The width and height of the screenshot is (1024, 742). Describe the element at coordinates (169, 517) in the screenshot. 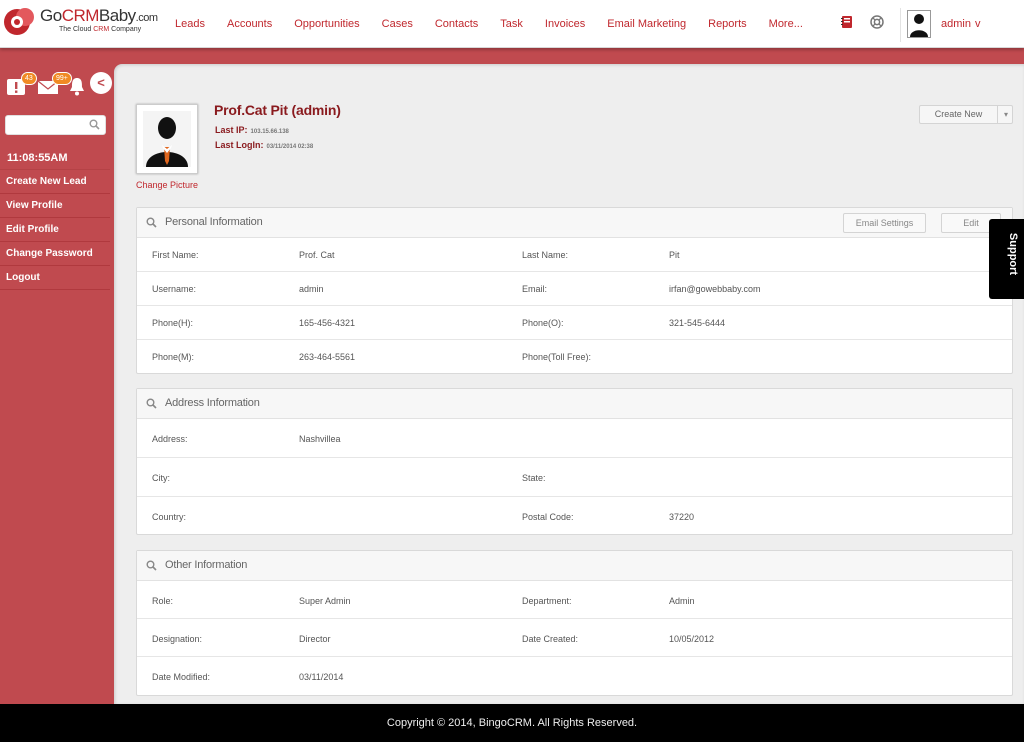

I see `field-label: Country:` at that location.